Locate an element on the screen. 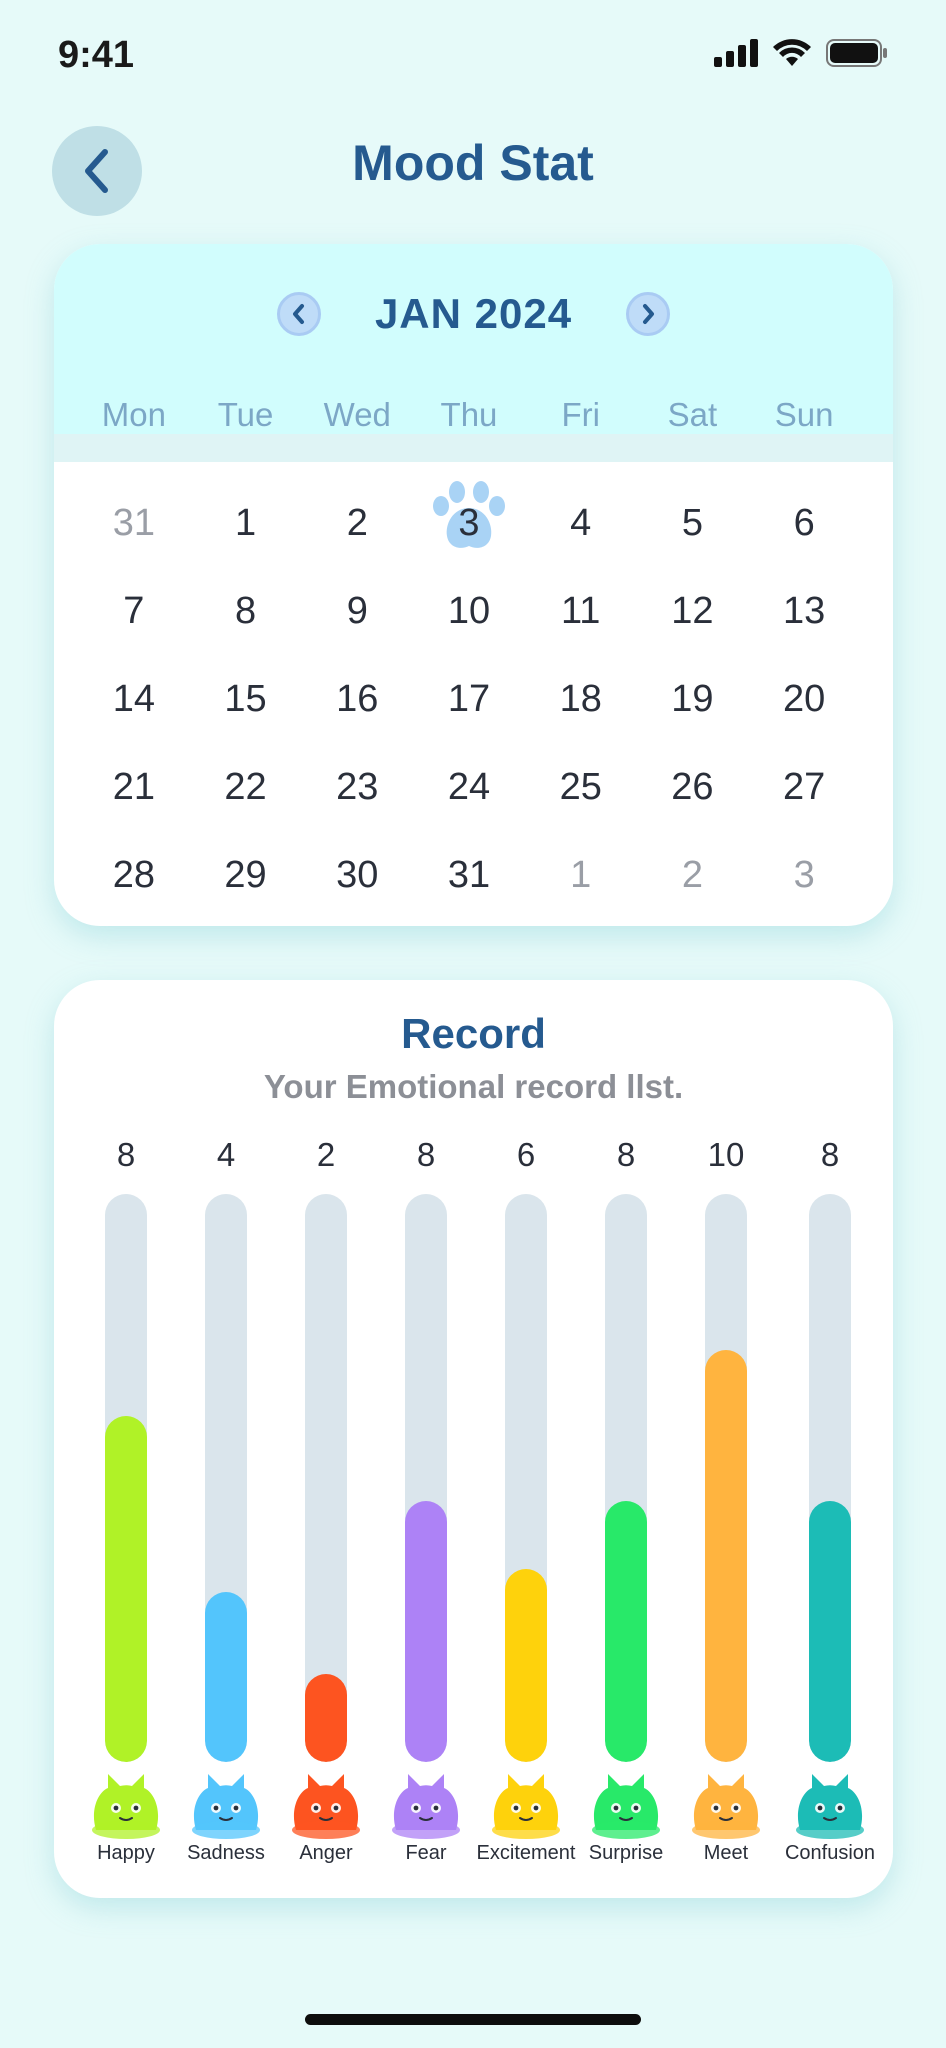 The image size is (946, 2048). calendar-day-number: 12 is located at coordinates (692, 611).